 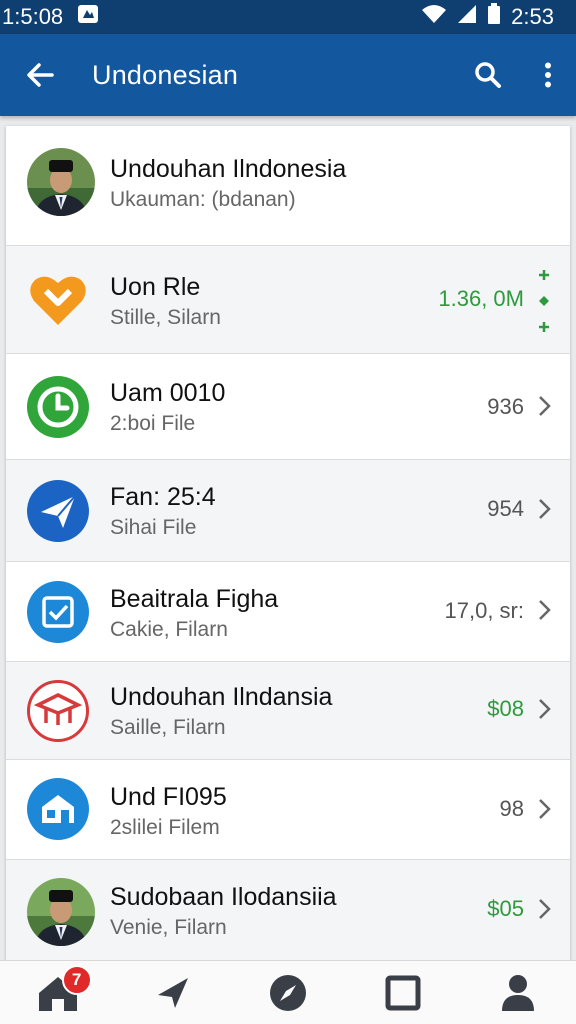 What do you see at coordinates (155, 287) in the screenshot?
I see `contact-name: Uon Rle` at bounding box center [155, 287].